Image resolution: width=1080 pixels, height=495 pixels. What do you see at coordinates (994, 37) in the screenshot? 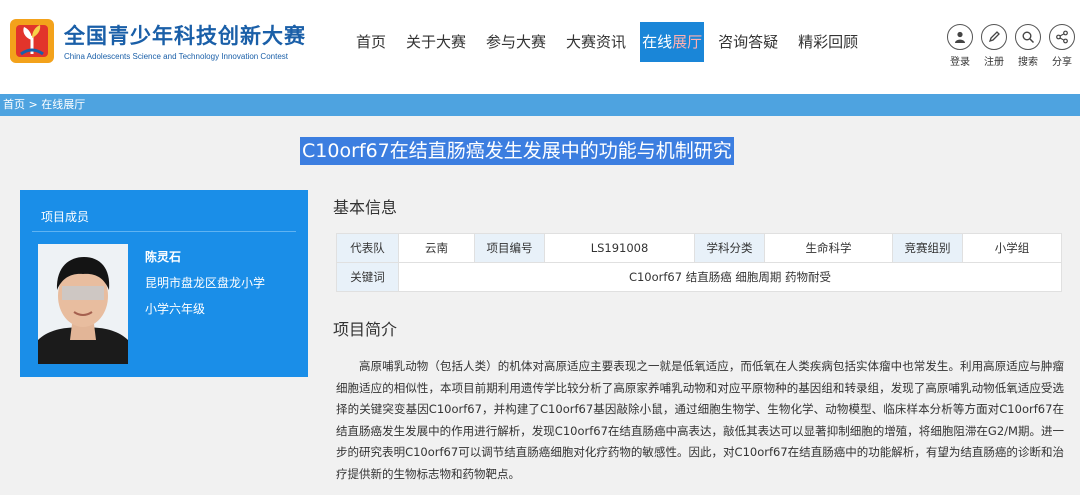
I see `pencil-icon` at bounding box center [994, 37].